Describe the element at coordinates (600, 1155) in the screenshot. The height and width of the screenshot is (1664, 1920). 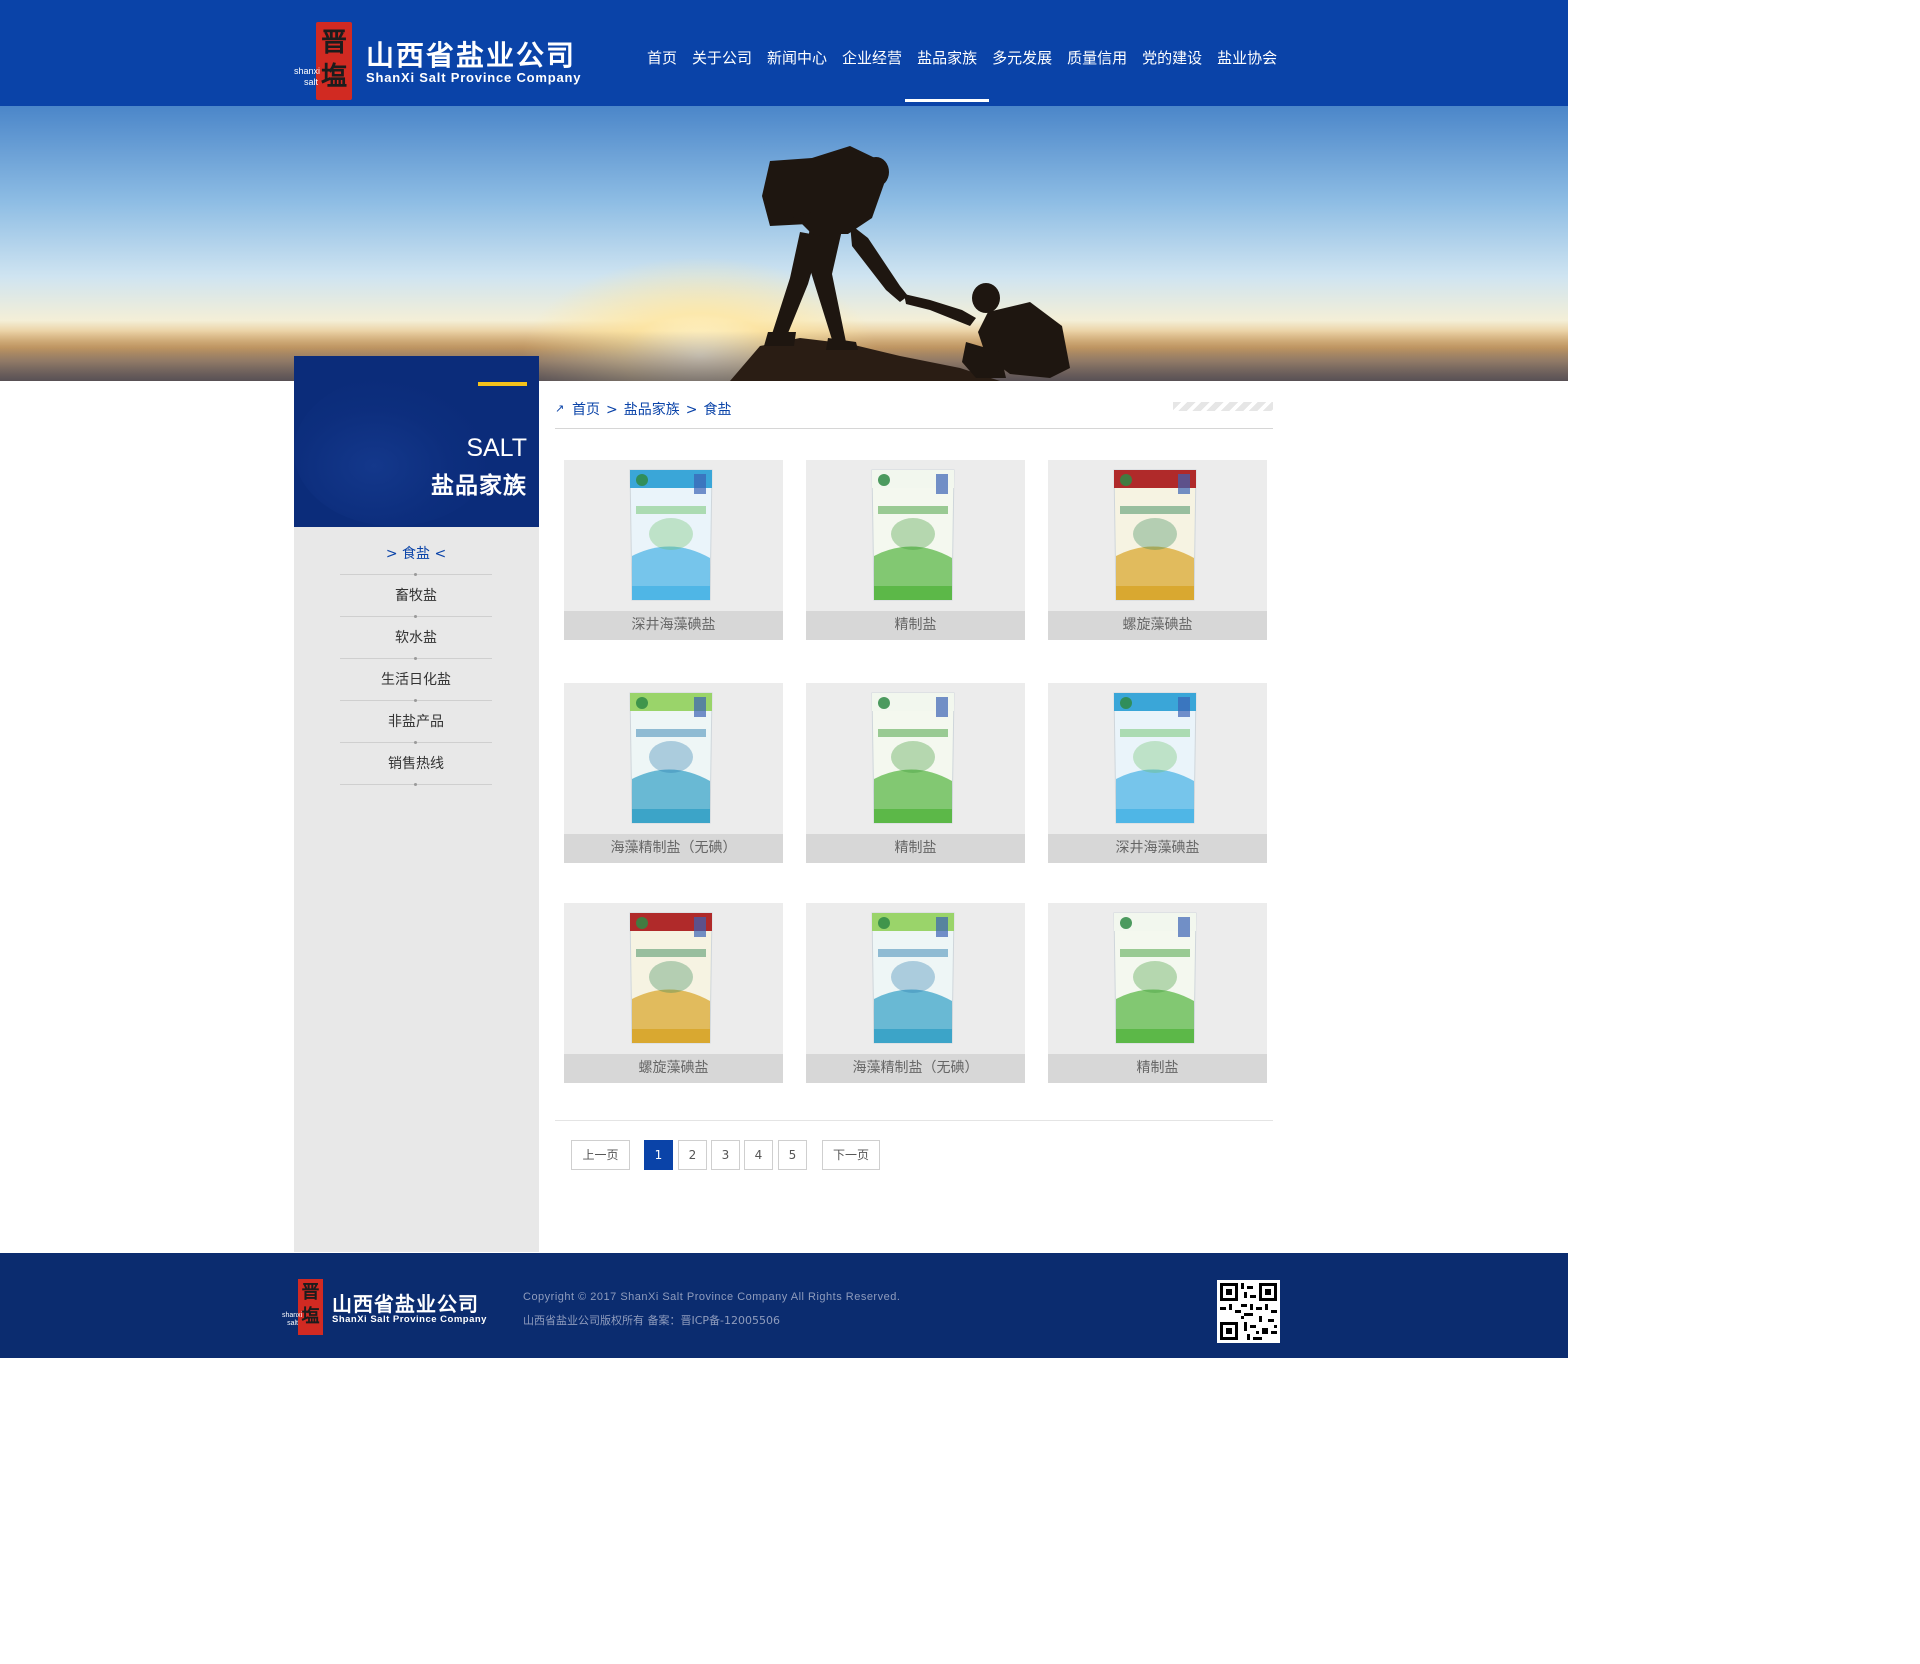
I see `prev-page-button: 上一页` at that location.